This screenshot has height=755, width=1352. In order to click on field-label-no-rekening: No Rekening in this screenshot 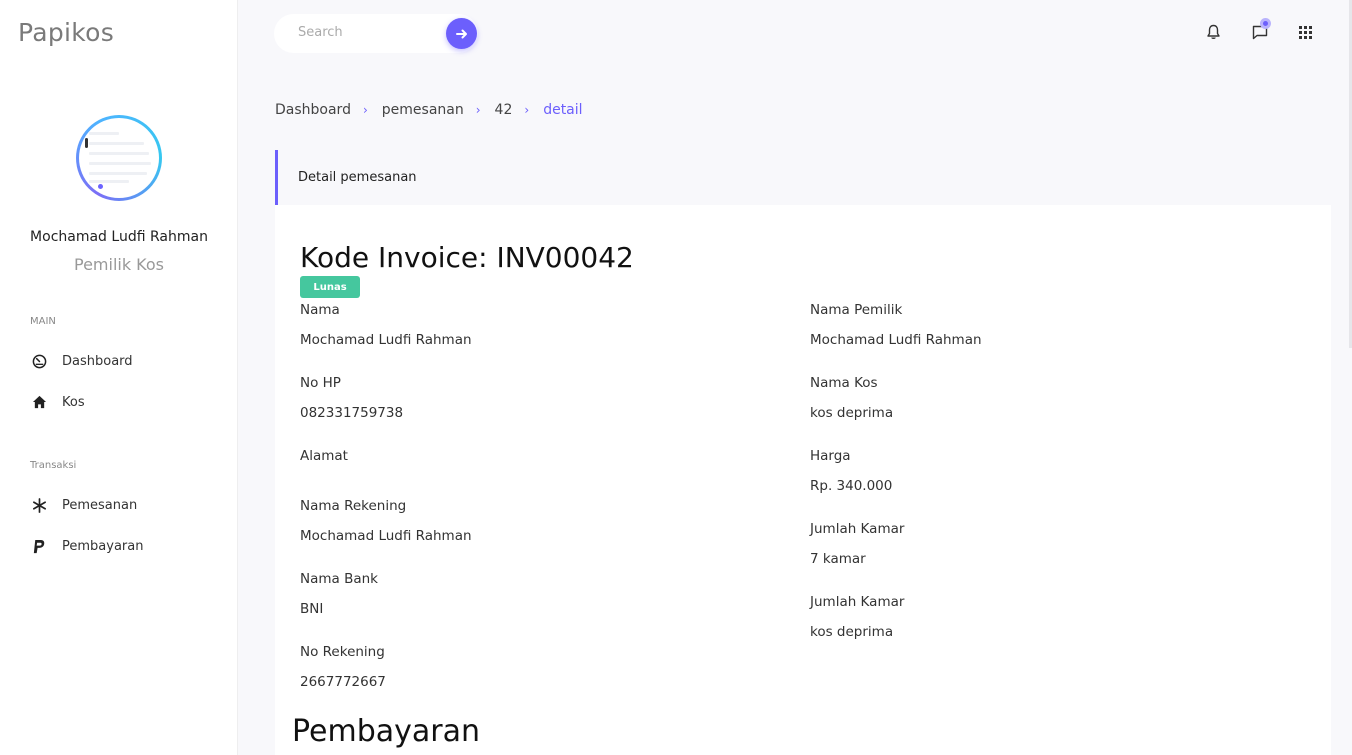, I will do `click(342, 652)`.